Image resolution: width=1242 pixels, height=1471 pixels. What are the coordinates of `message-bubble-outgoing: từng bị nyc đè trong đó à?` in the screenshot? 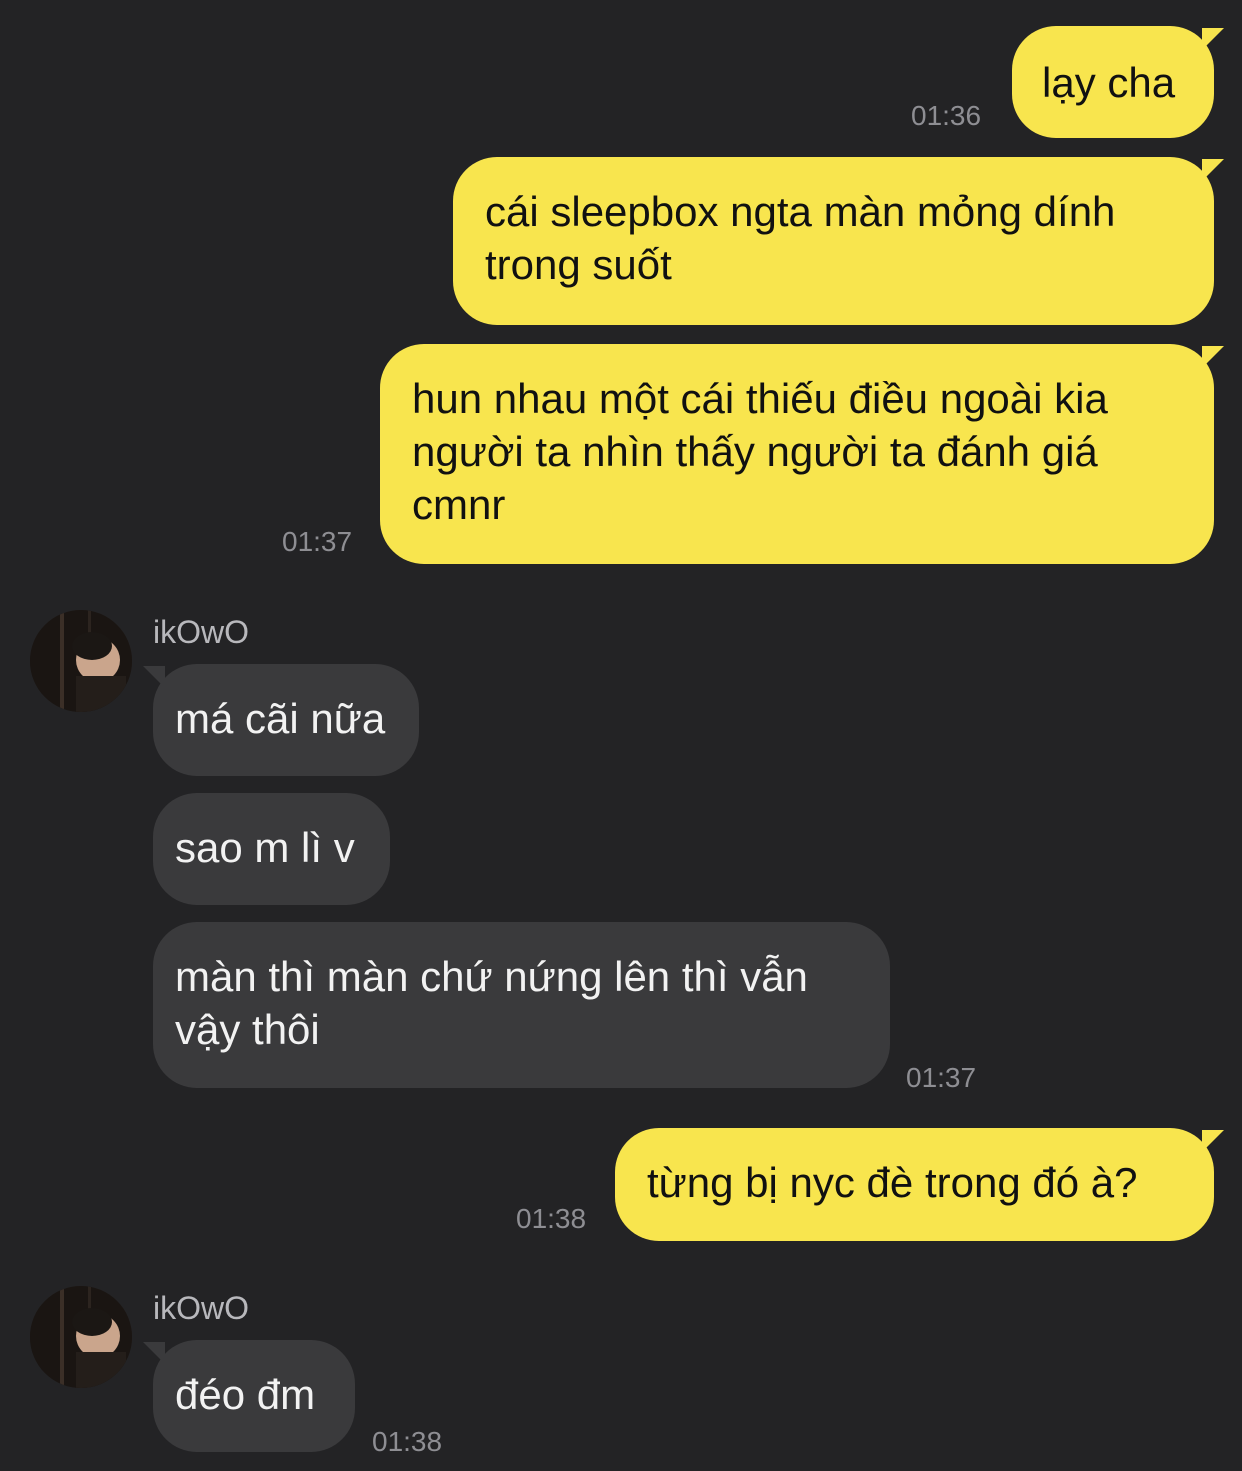 It's located at (919, 1184).